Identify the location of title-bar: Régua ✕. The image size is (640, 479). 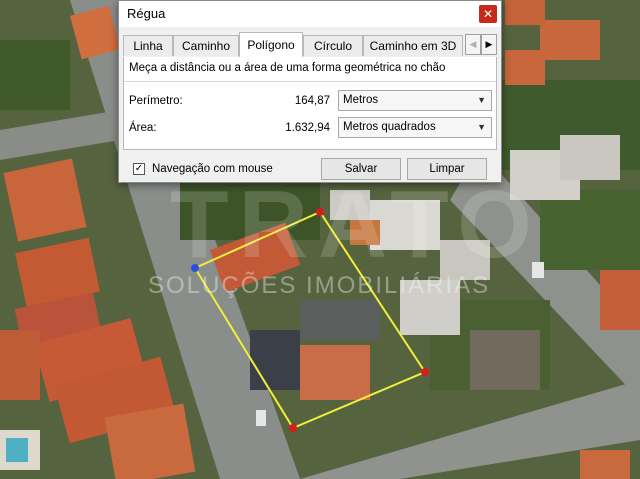
(310, 14).